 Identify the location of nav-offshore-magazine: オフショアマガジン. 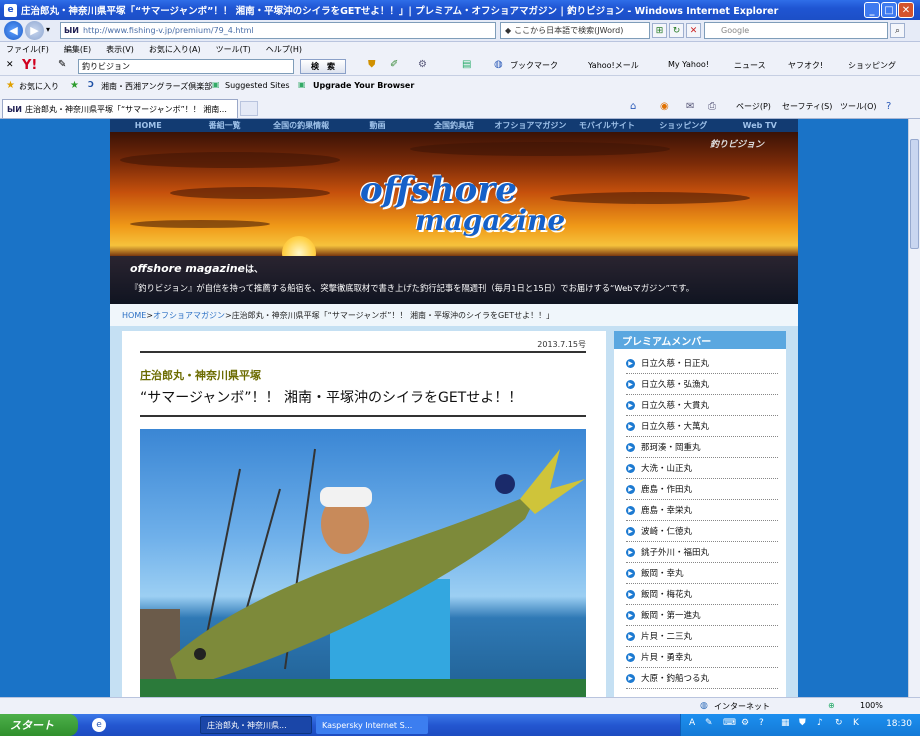
(530, 125).